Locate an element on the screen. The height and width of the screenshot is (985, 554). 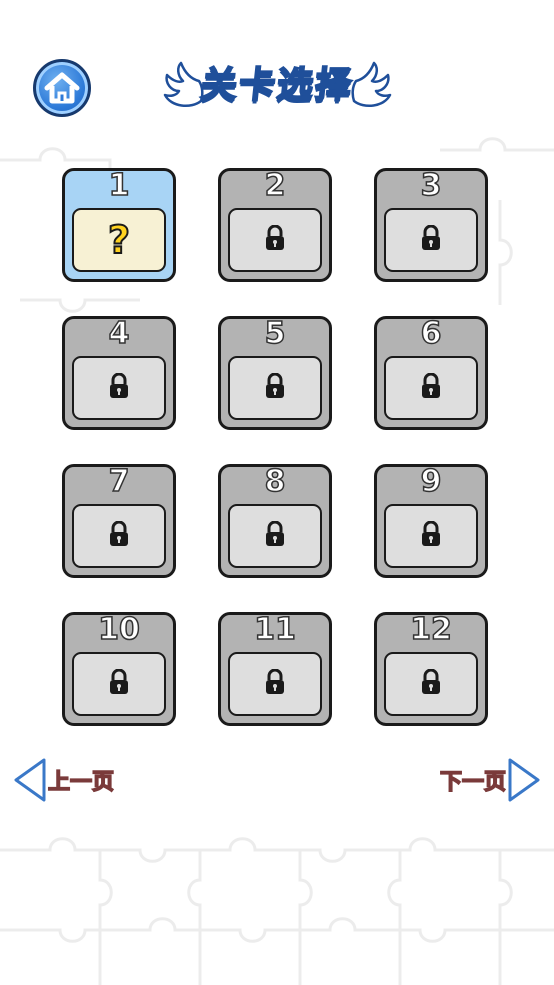
level-card-10: 10 is located at coordinates (119, 668).